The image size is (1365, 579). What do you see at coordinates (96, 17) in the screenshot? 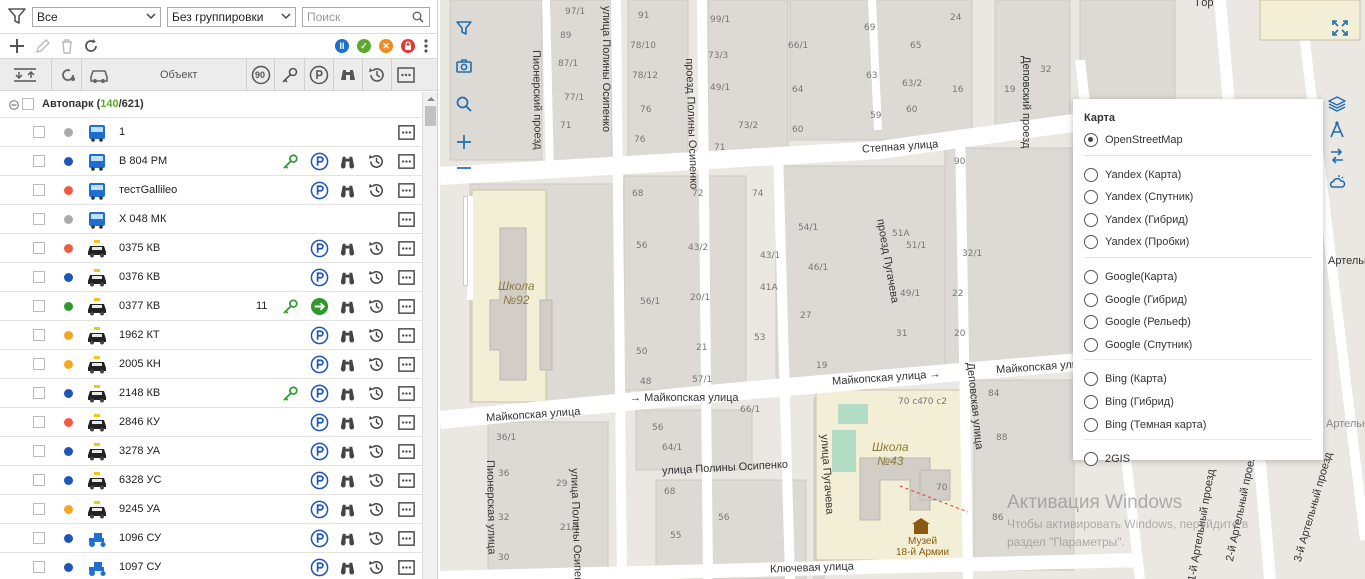
I see `status-filter-select: Все` at bounding box center [96, 17].